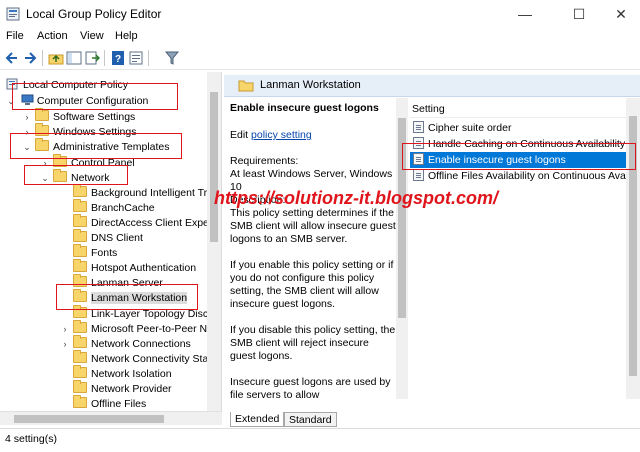 Image resolution: width=640 pixels, height=452 pixels. What do you see at coordinates (141, 344) in the screenshot?
I see `tree-item-label: Network Connections` at bounding box center [141, 344].